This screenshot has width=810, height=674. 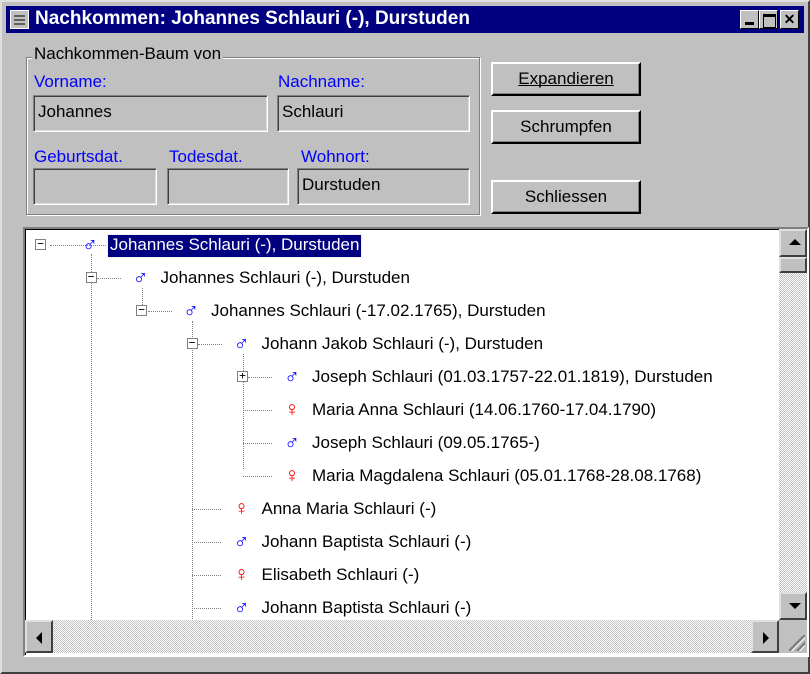 I want to click on close-button: ✕, so click(x=789, y=19).